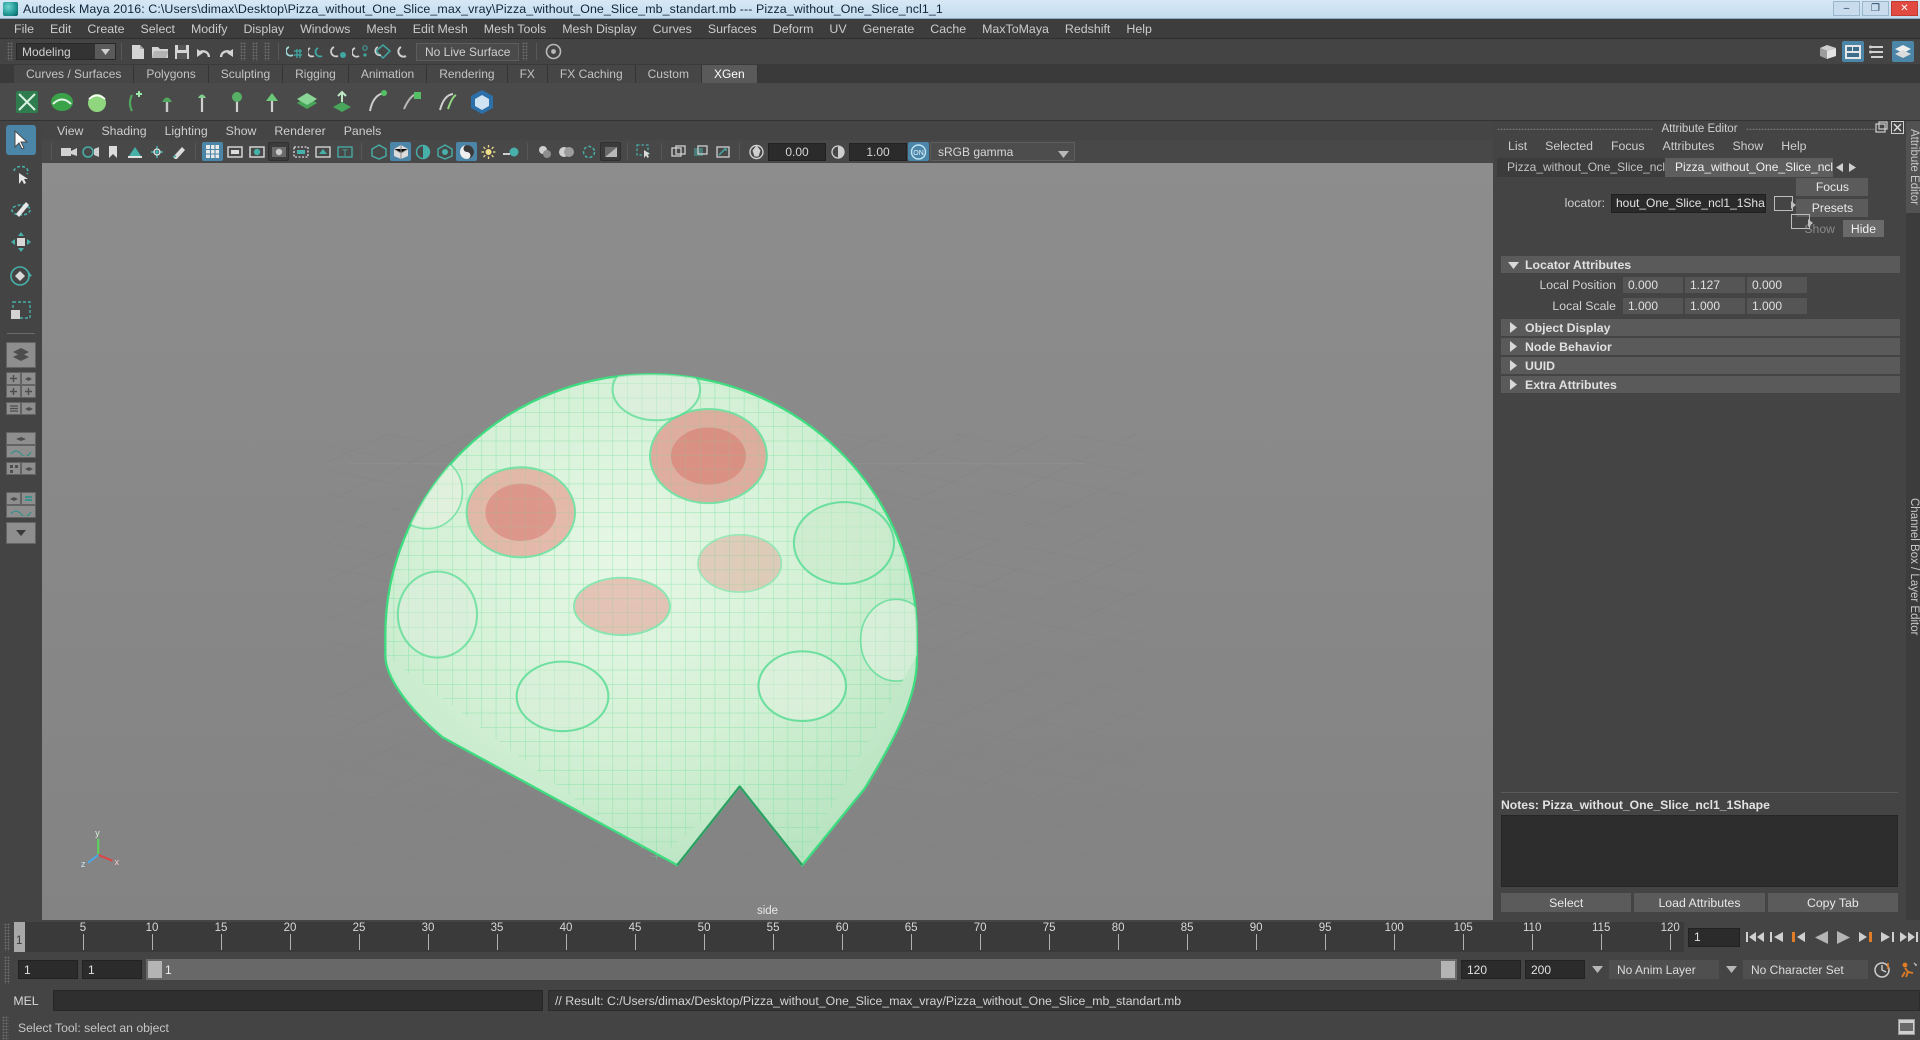  Describe the element at coordinates (700, 151) in the screenshot. I see `multisample-icon` at that location.